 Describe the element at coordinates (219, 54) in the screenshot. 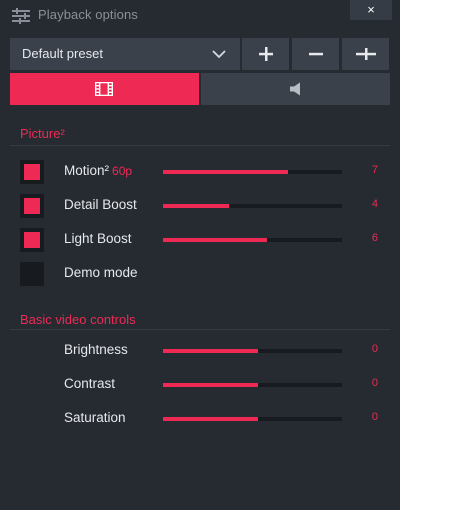

I see `chevron-down-icon` at that location.